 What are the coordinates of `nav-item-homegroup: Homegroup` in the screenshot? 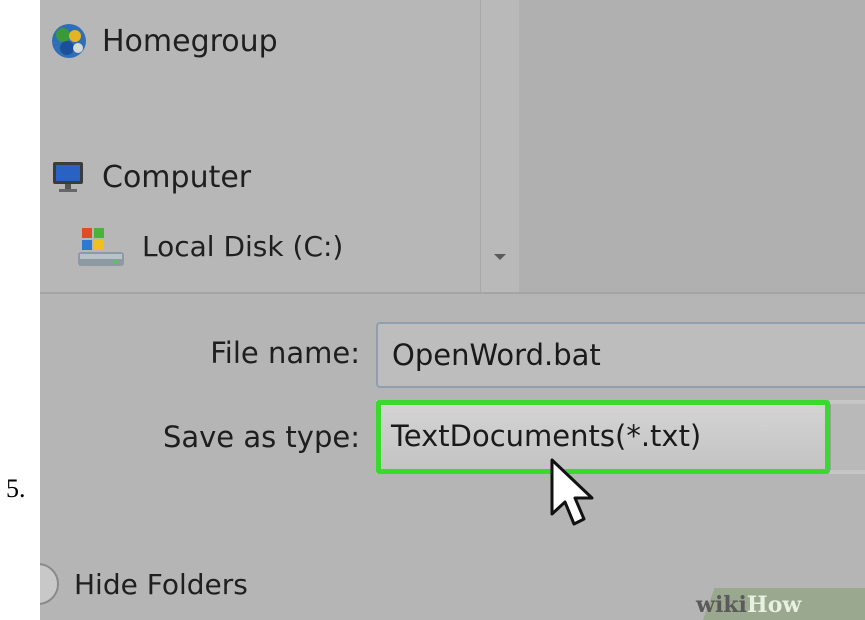 It's located at (164, 41).